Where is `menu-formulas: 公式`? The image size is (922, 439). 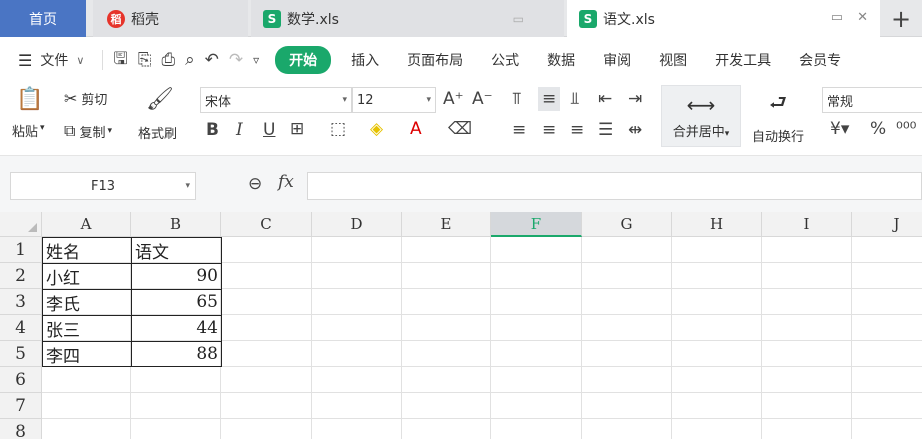
menu-formulas: 公式 is located at coordinates (505, 60).